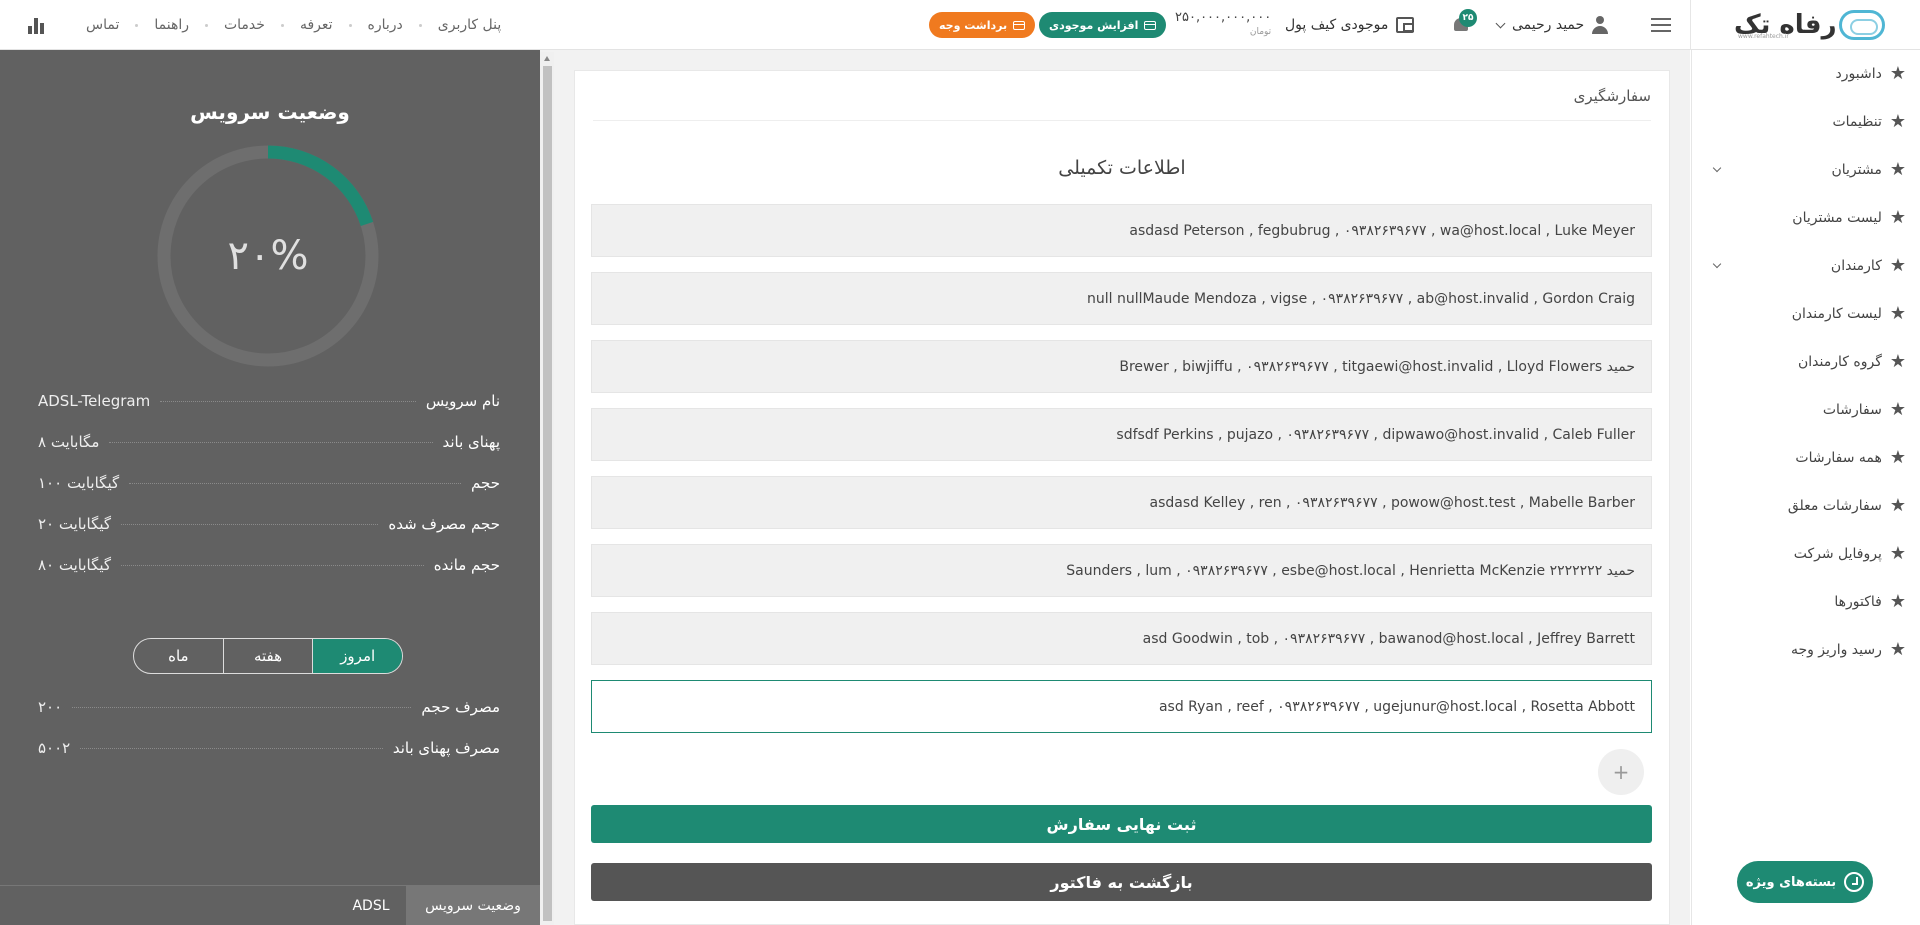 This screenshot has height=925, width=1920. I want to click on user-name: حمید رحیمی, so click(1548, 25).